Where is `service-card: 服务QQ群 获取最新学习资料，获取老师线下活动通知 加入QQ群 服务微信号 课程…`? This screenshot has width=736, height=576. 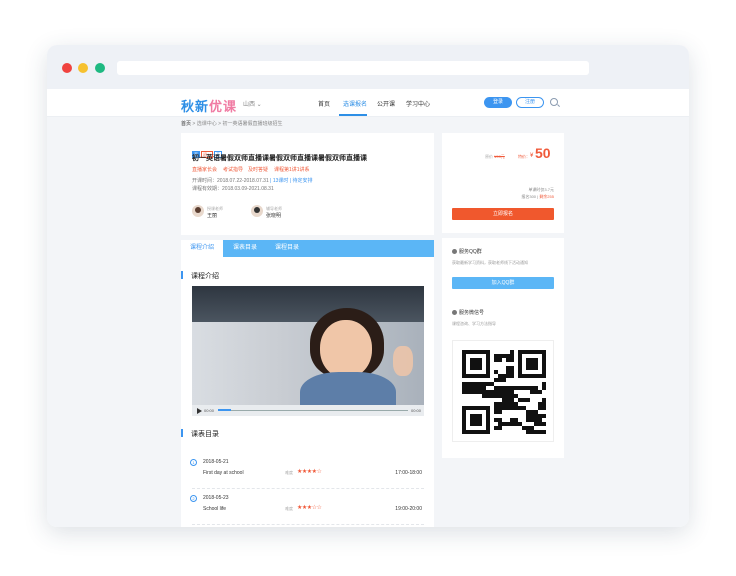
service-card: 服务QQ群 获取最新学习资料，获取老师线下活动通知 加入QQ群 服务微信号 课程… is located at coordinates (503, 348).